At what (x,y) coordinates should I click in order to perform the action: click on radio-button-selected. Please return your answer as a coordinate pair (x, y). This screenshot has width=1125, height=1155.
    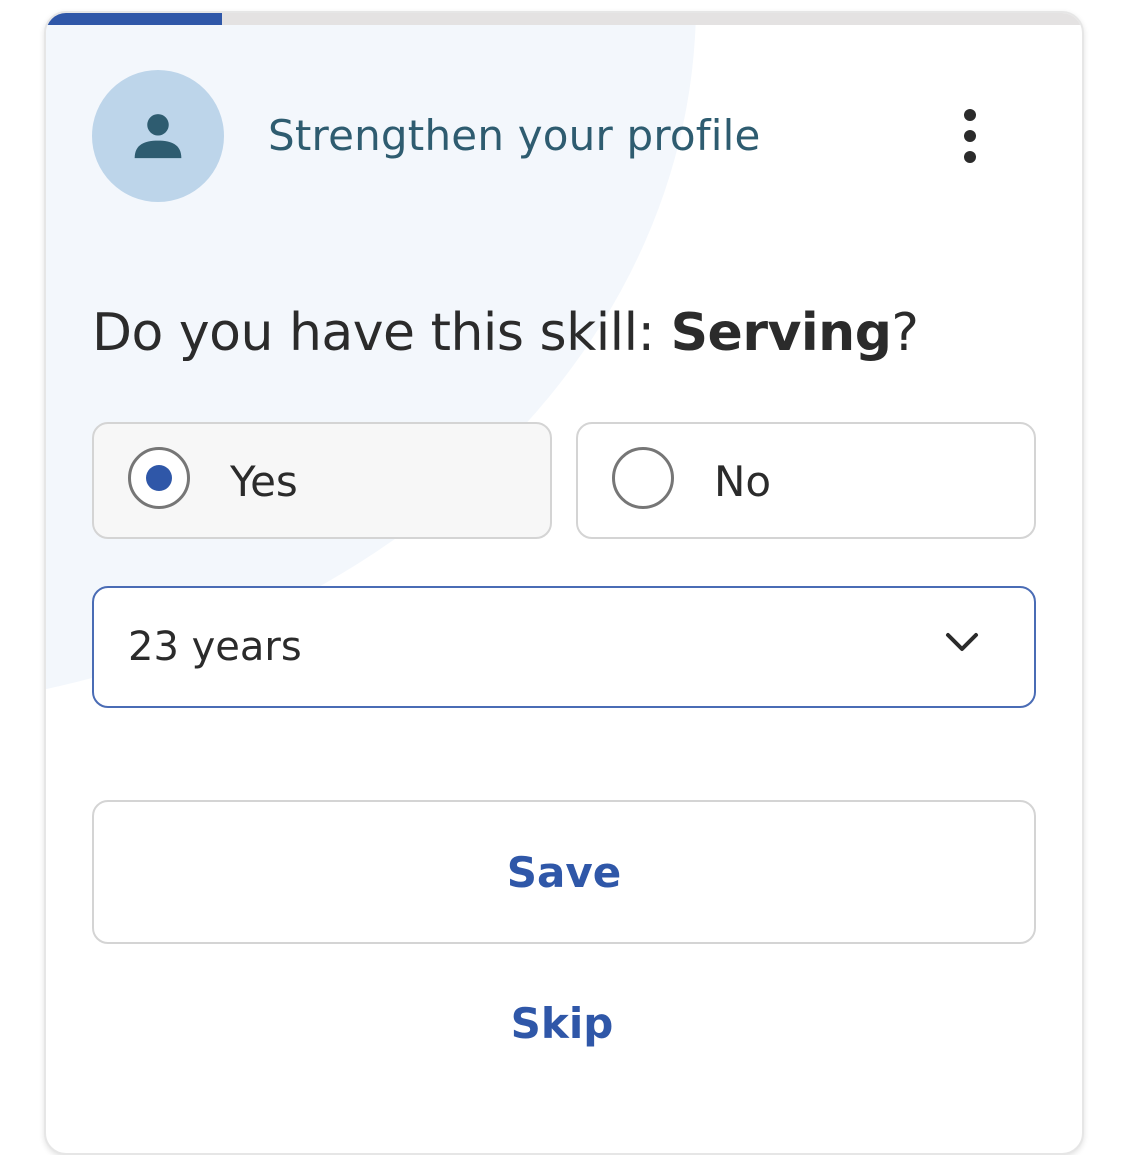
    Looking at the image, I should click on (159, 478).